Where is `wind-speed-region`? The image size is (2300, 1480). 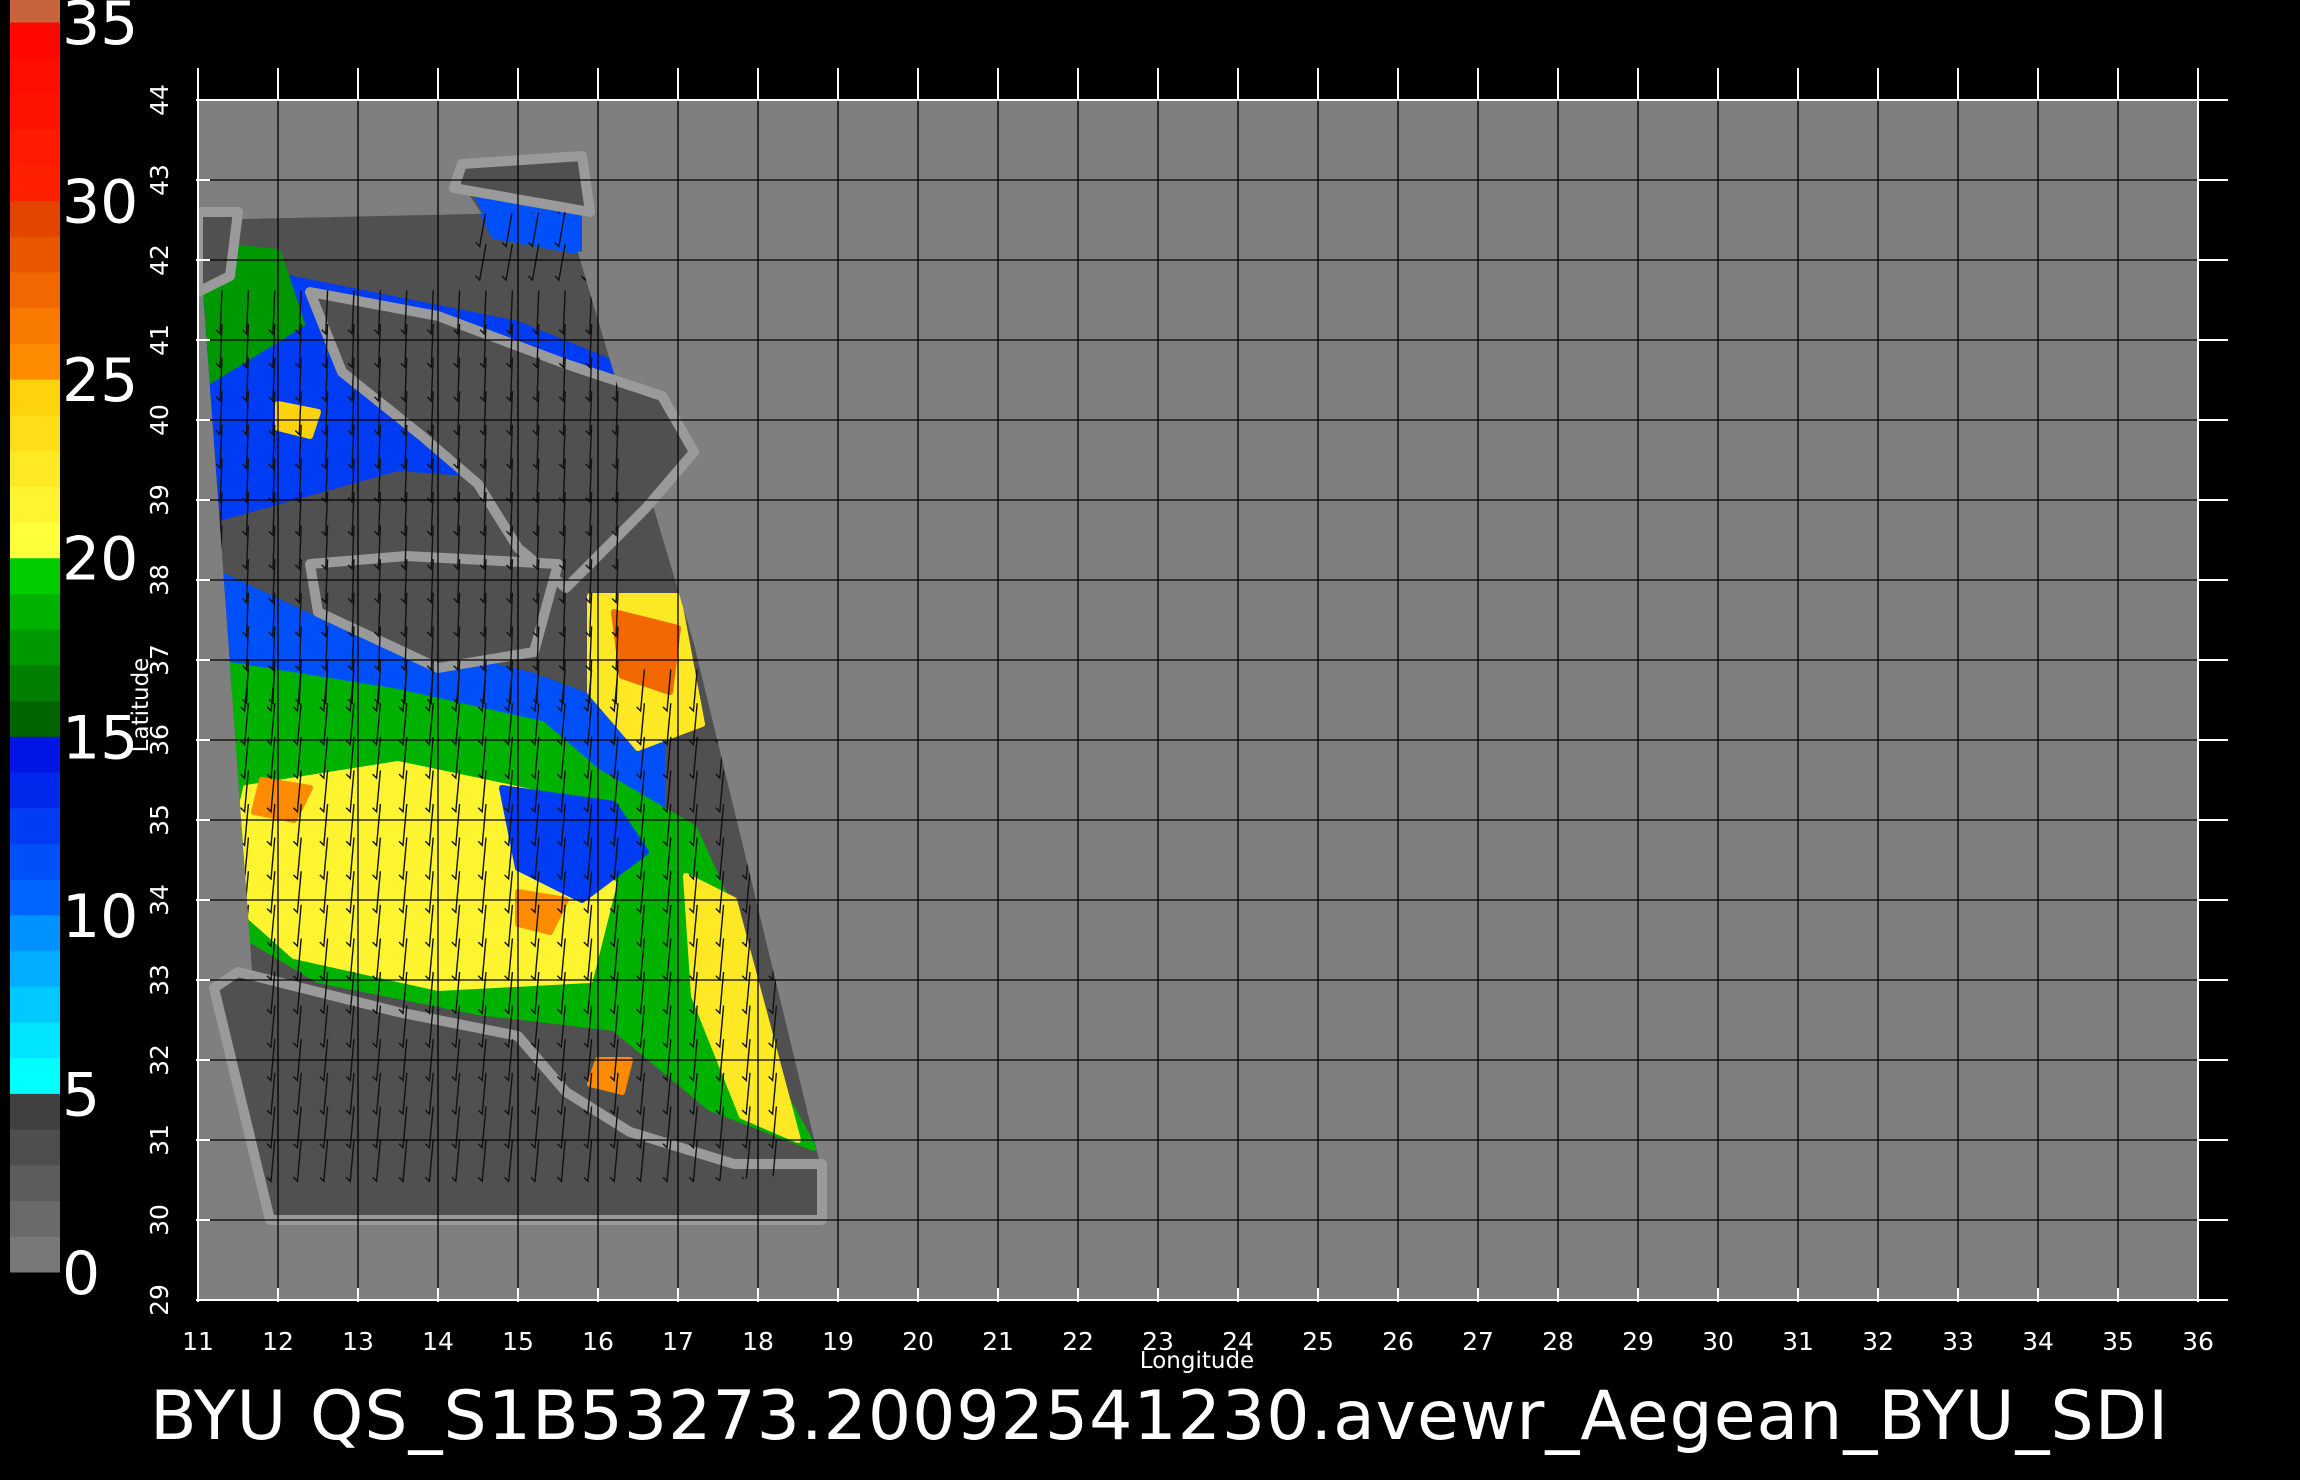 wind-speed-region is located at coordinates (610, 1076).